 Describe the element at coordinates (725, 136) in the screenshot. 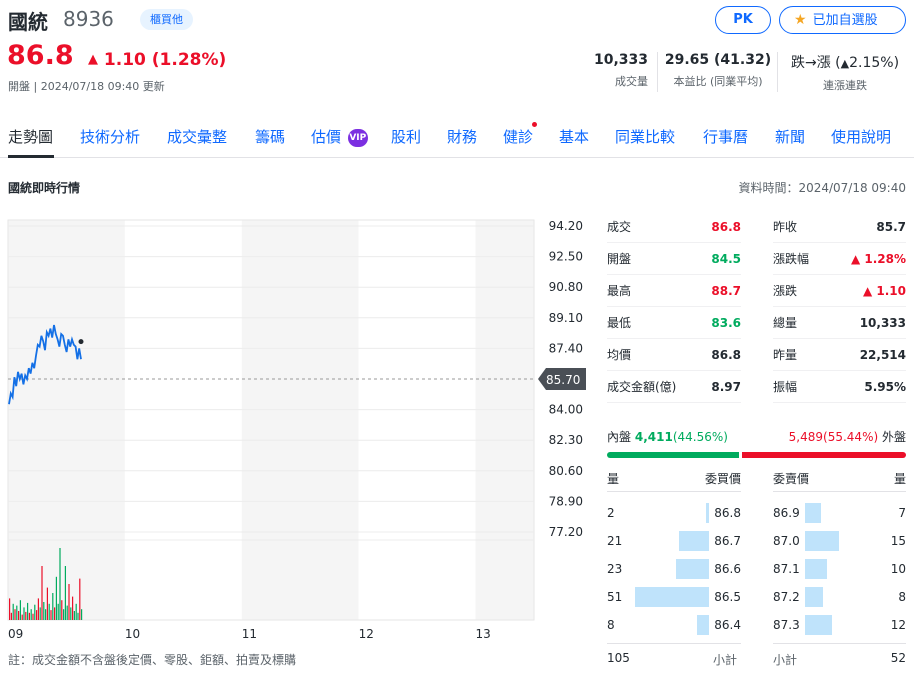

I see `tab-calendar: 行事曆` at that location.